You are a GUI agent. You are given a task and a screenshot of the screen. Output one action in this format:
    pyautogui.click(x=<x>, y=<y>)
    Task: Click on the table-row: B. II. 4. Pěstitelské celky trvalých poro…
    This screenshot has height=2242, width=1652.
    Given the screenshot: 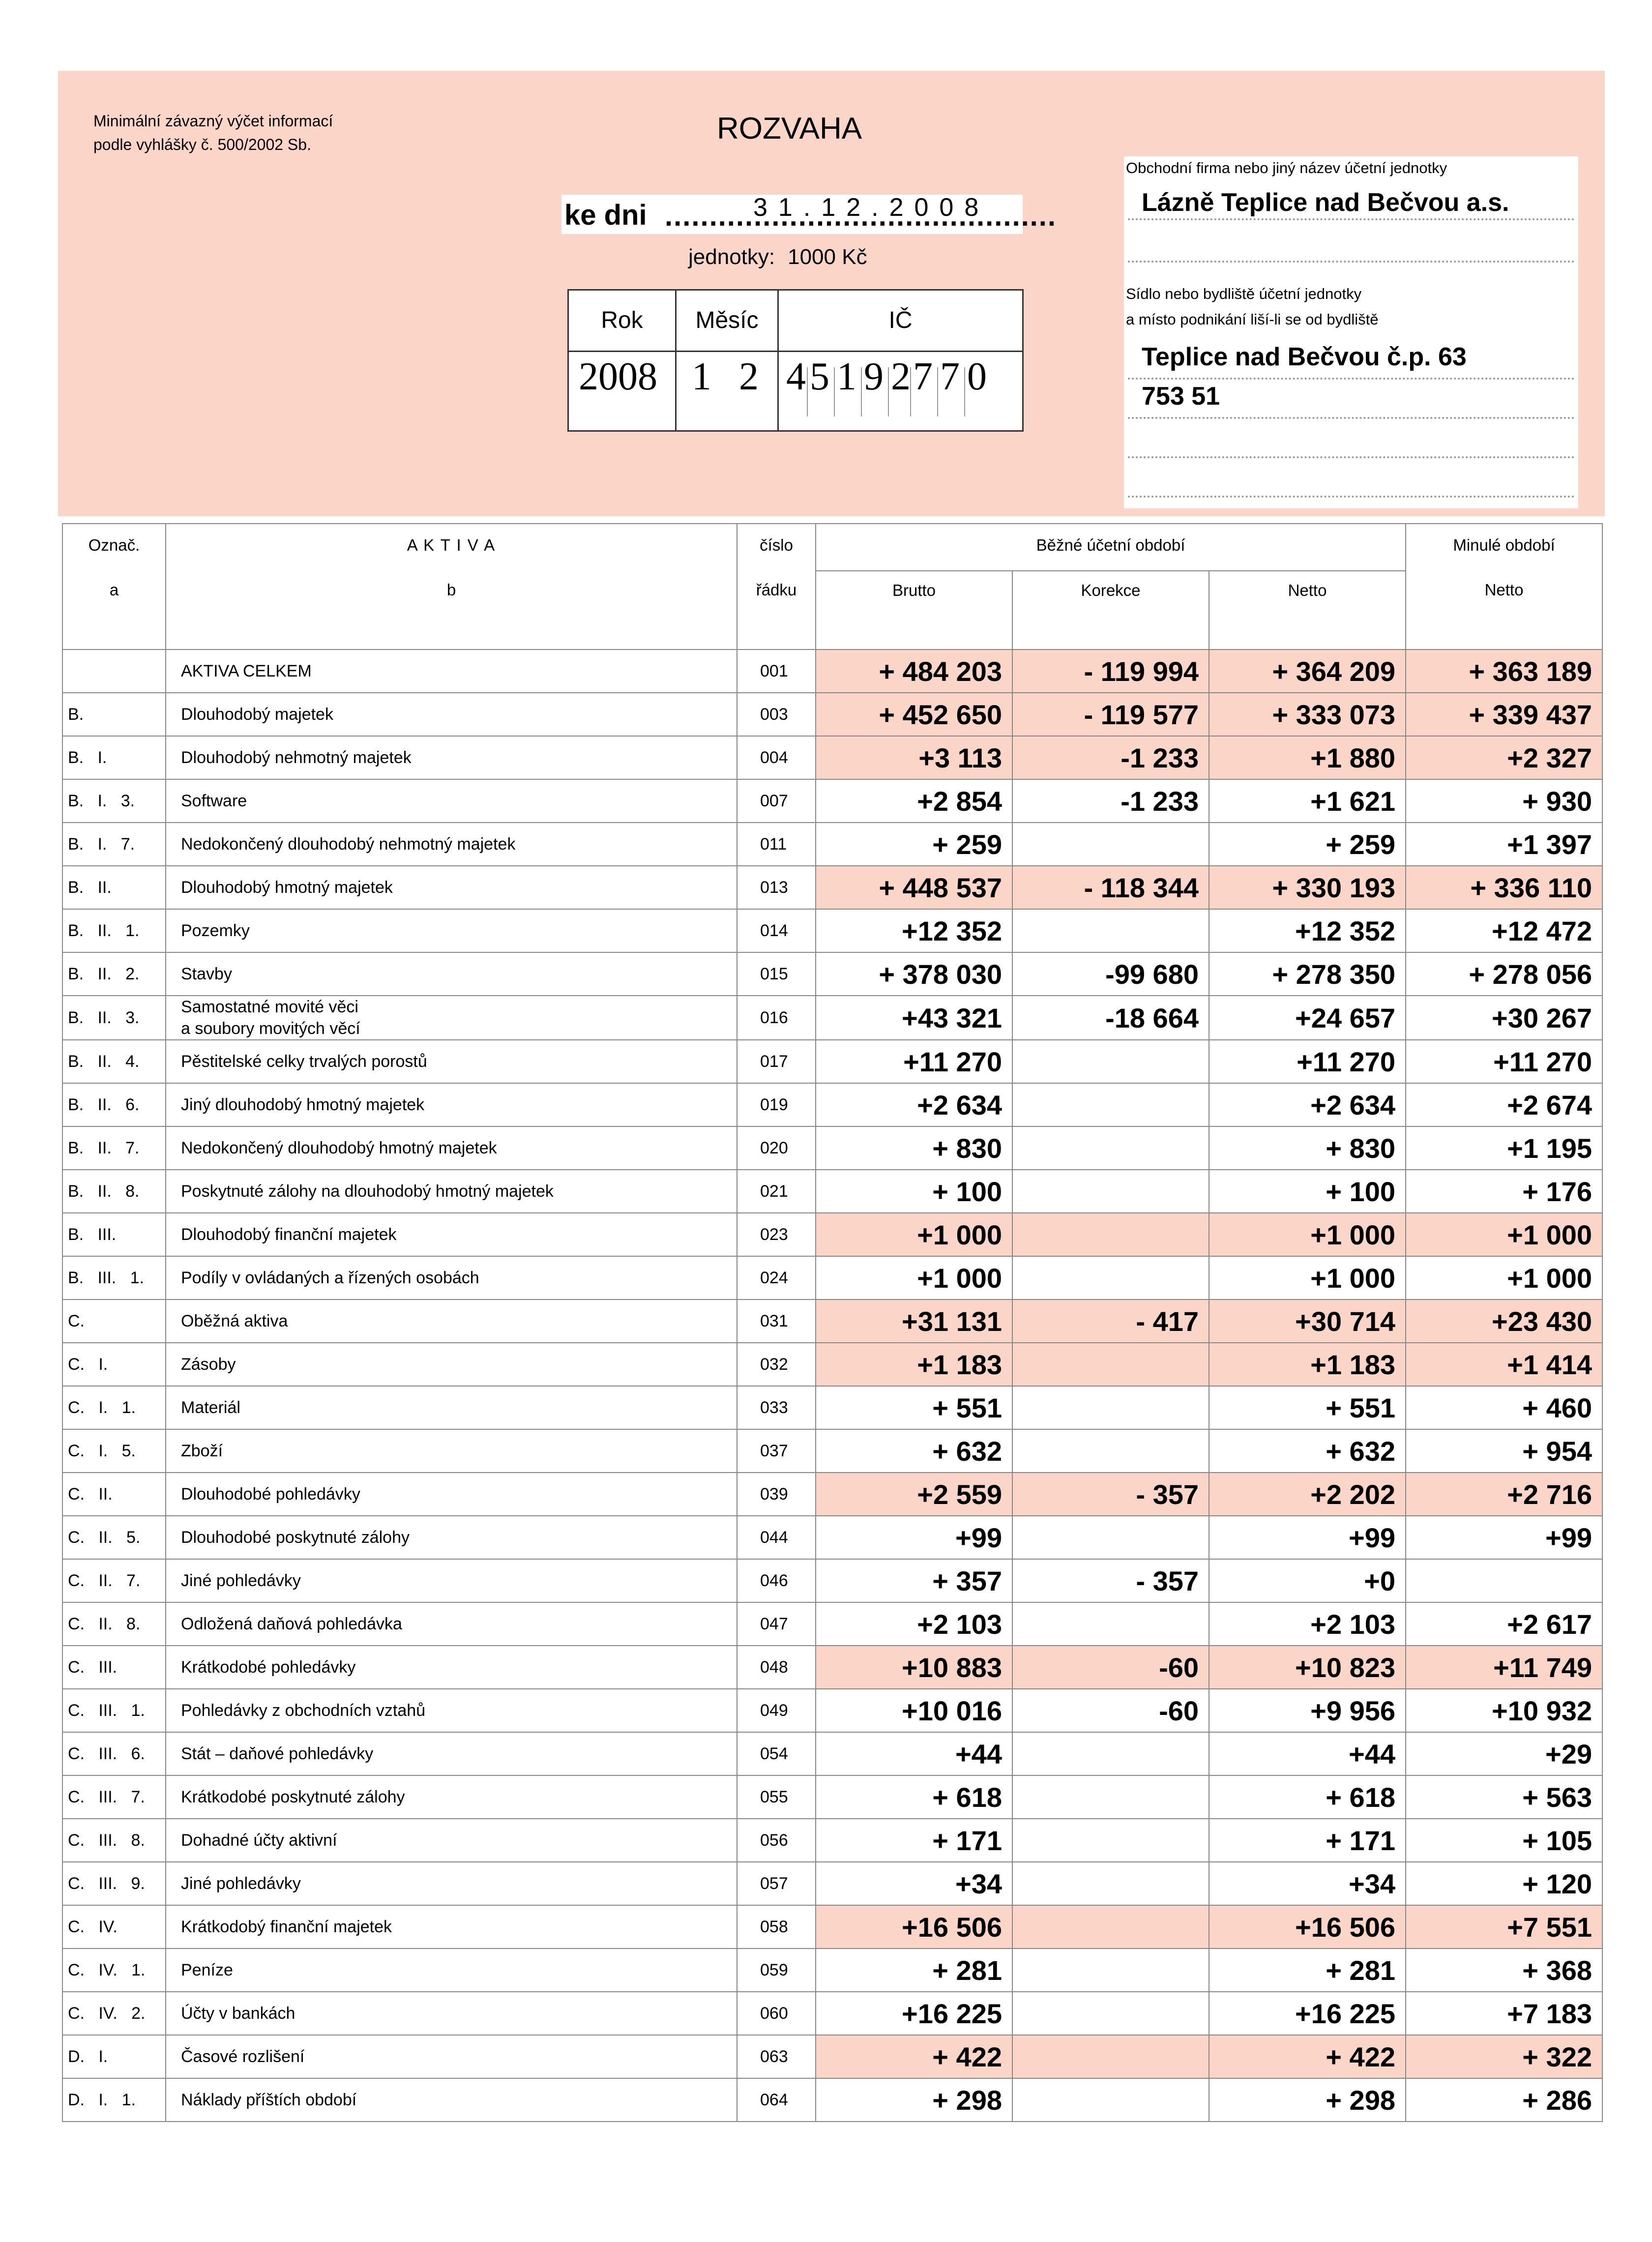 What is the action you would take?
    pyautogui.click(x=832, y=1061)
    